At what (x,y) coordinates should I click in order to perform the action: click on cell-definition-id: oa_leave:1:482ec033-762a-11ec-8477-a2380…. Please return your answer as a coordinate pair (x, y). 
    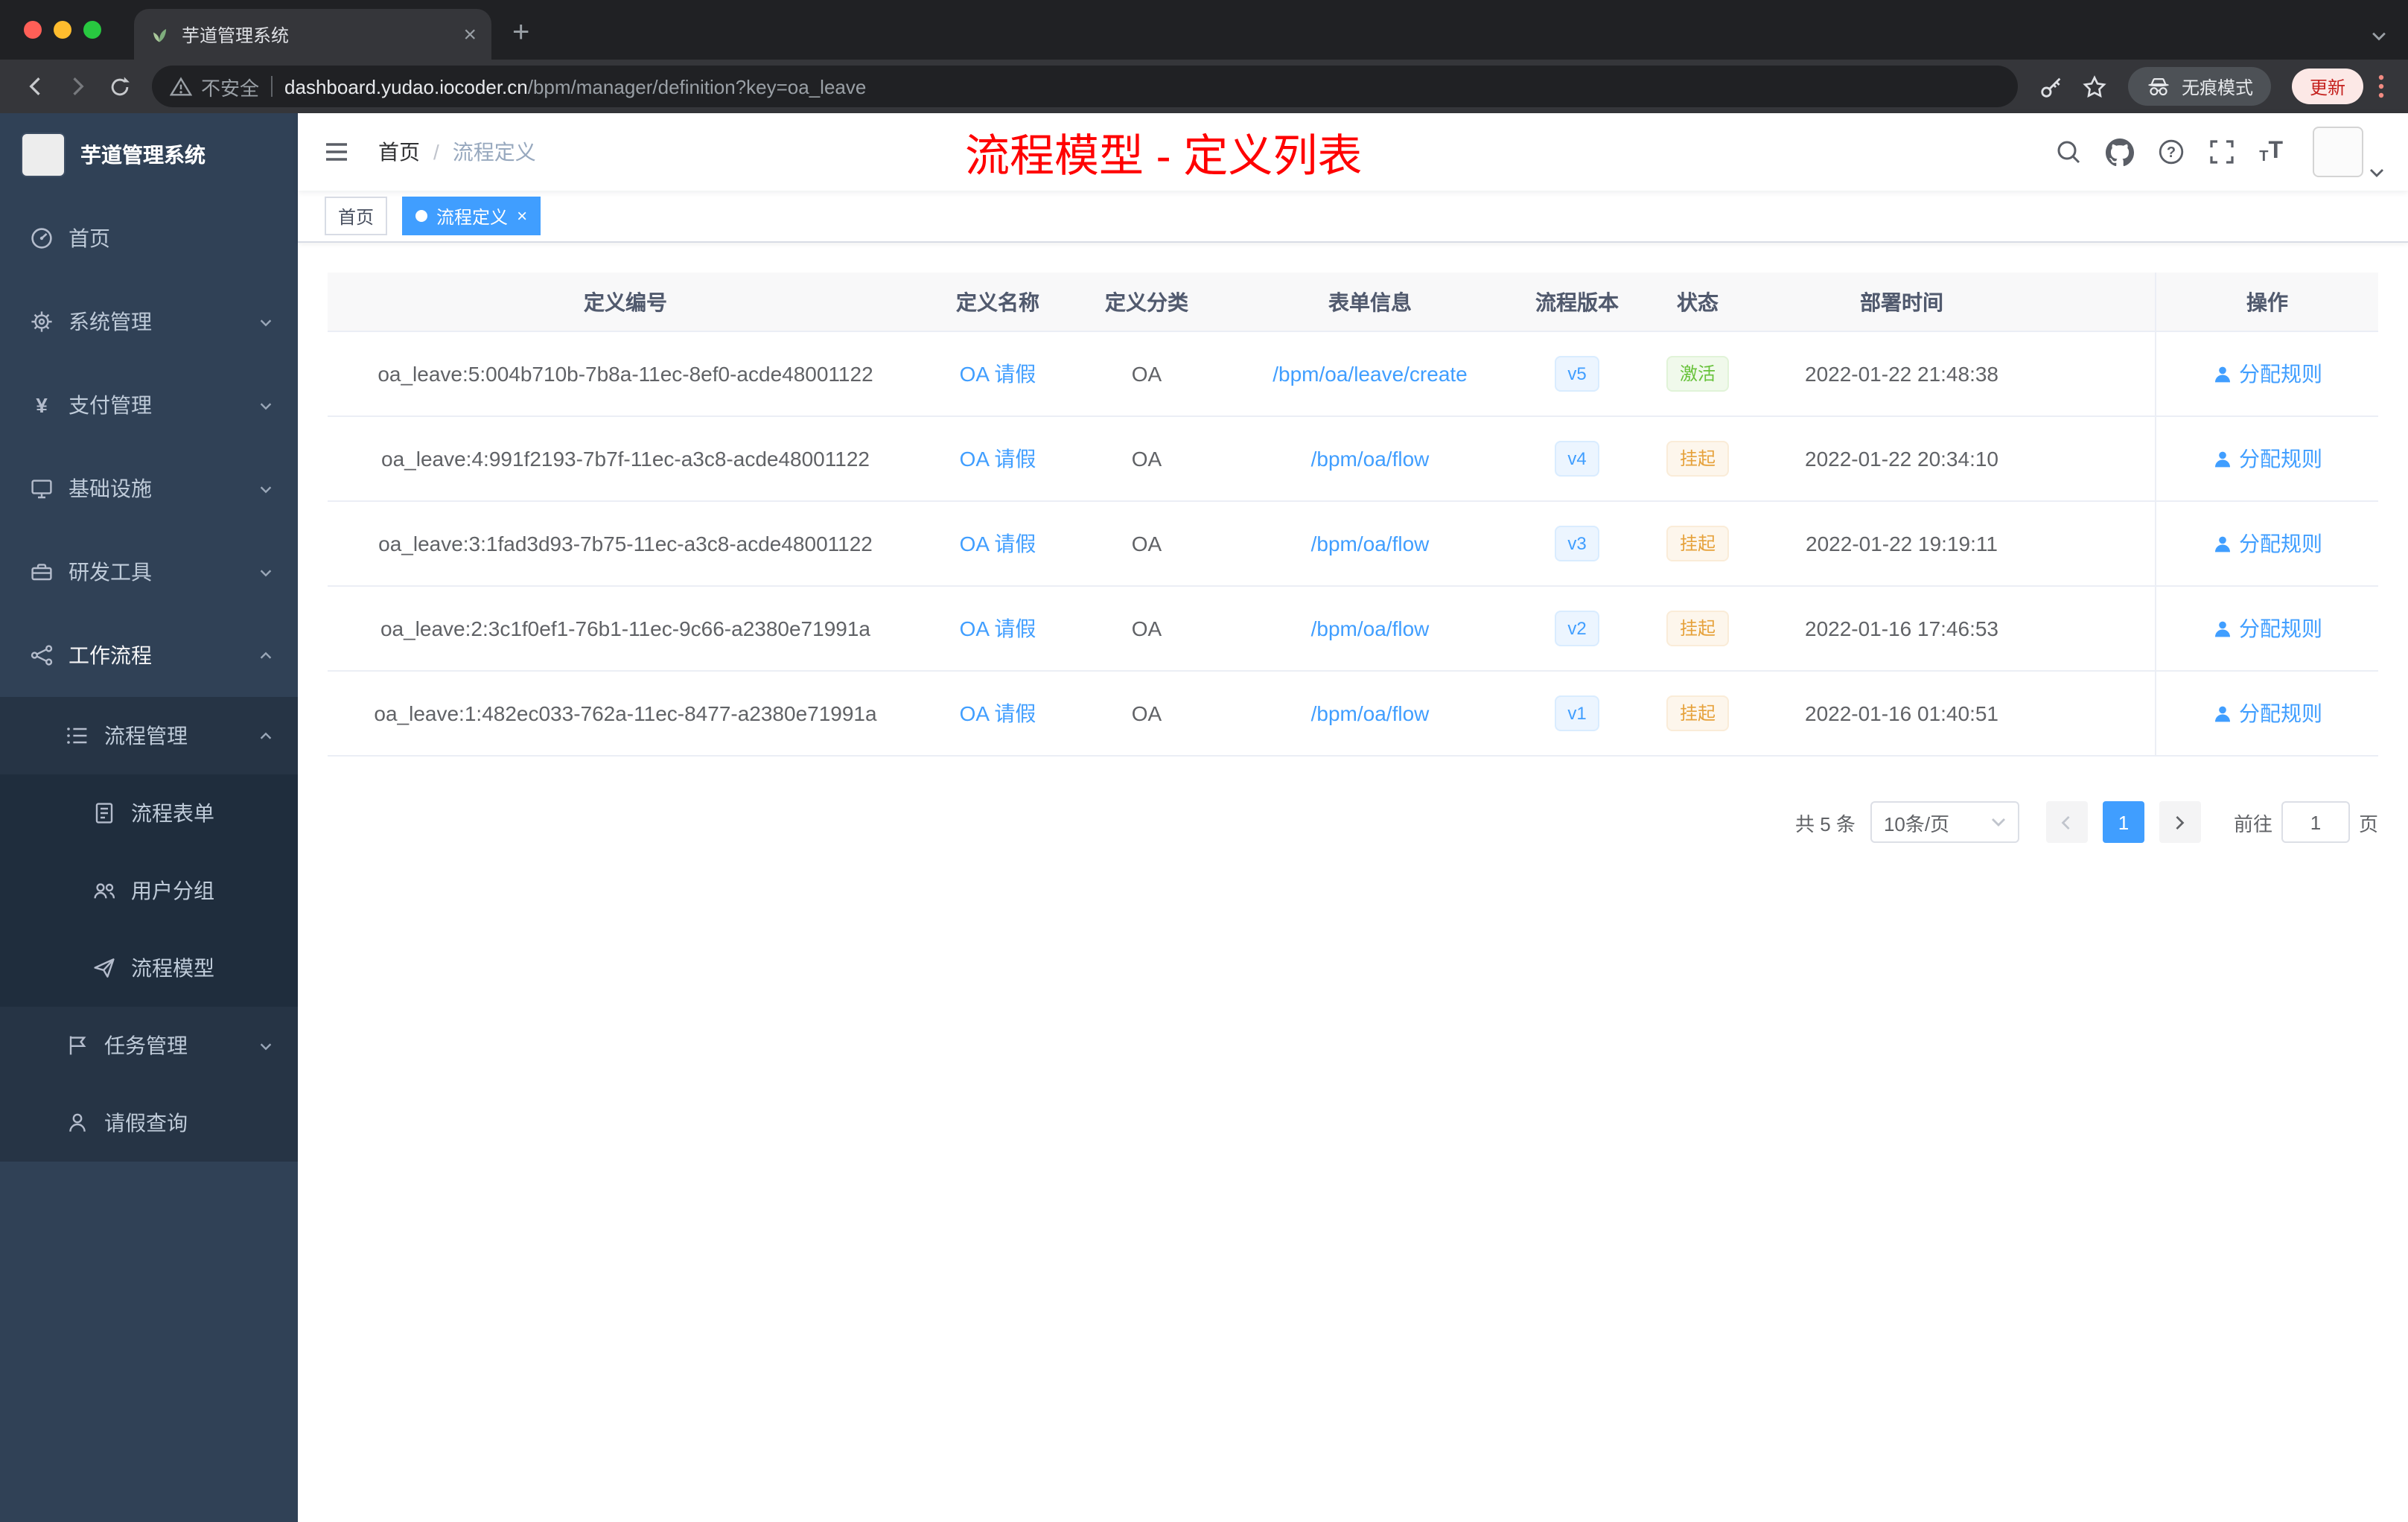
    Looking at the image, I should click on (625, 713).